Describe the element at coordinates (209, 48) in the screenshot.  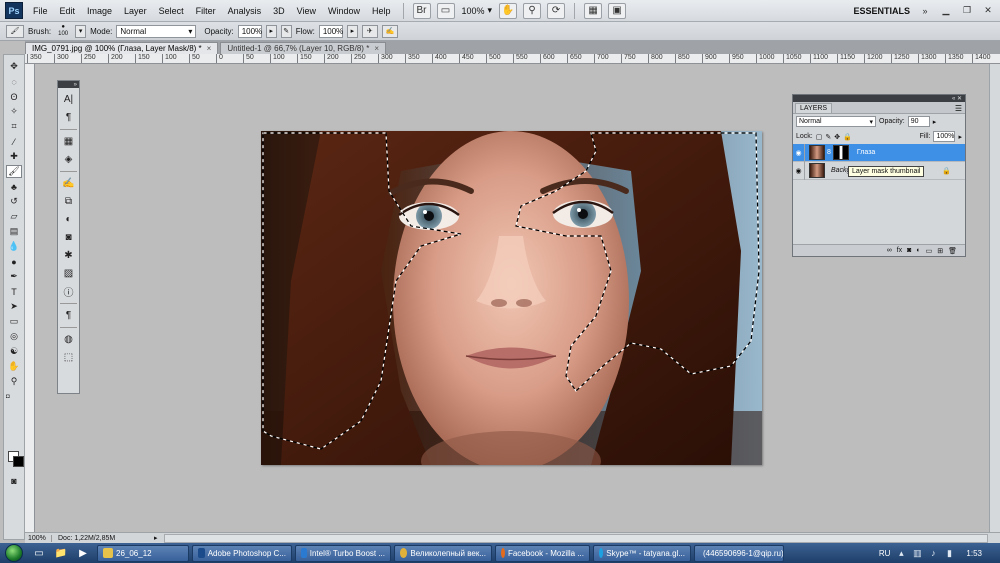
I see `close-icon: ×` at that location.